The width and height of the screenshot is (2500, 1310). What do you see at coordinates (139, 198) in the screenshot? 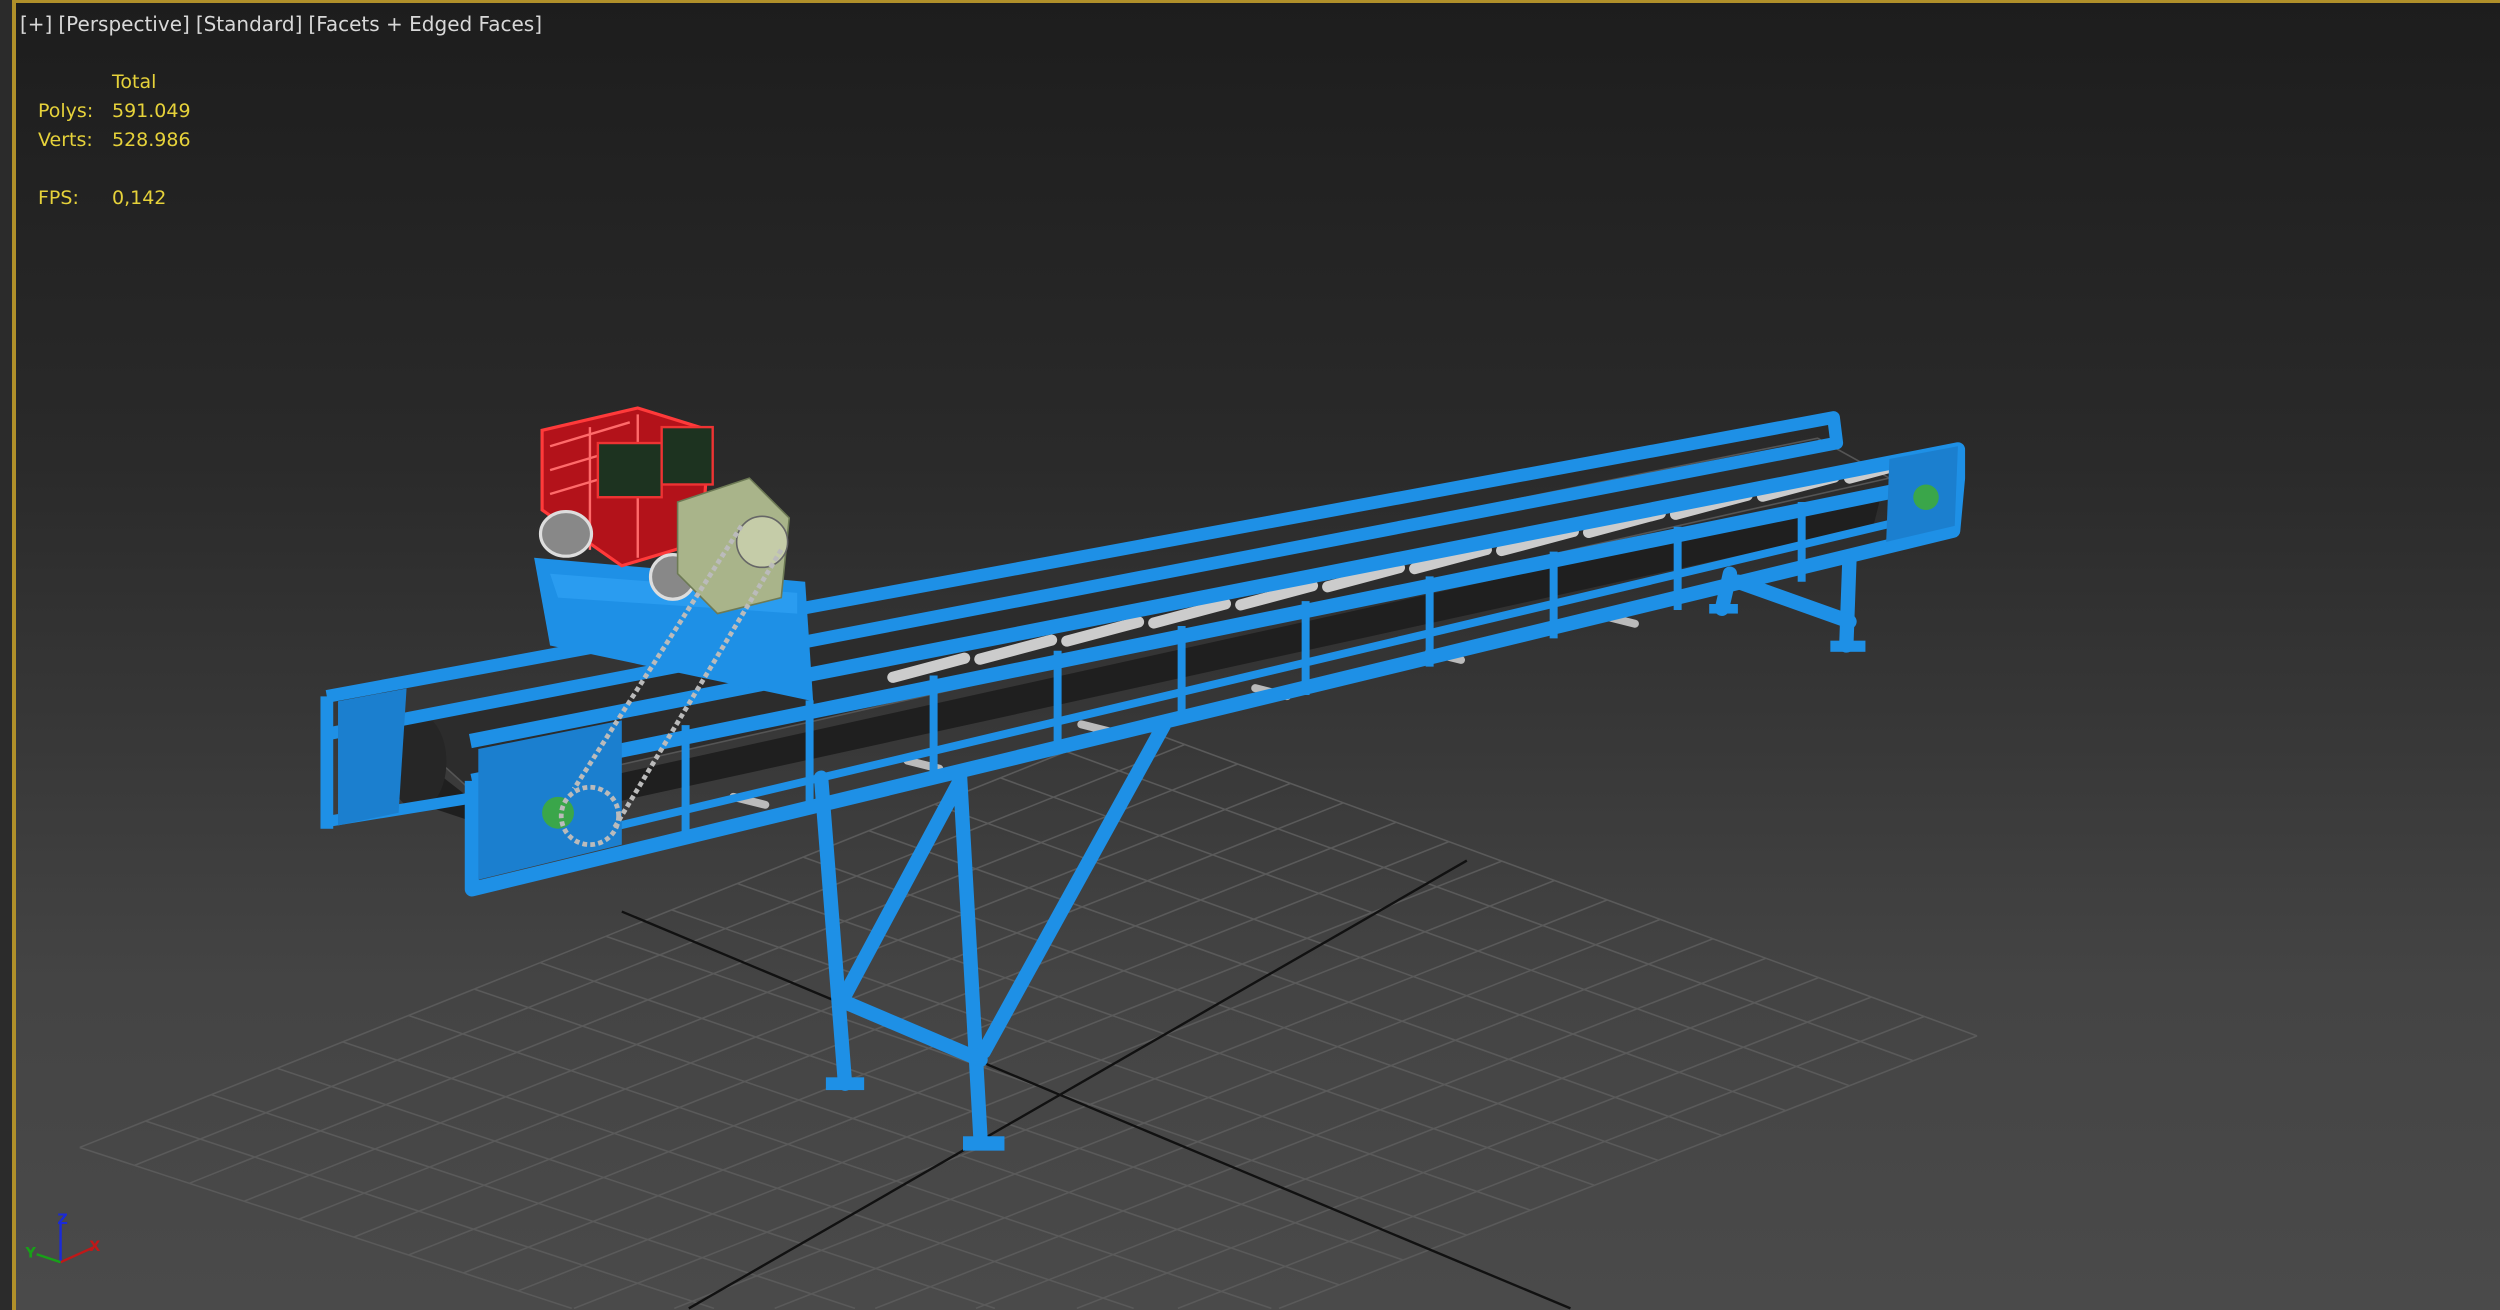
I see `fps-value: 0,142` at bounding box center [139, 198].